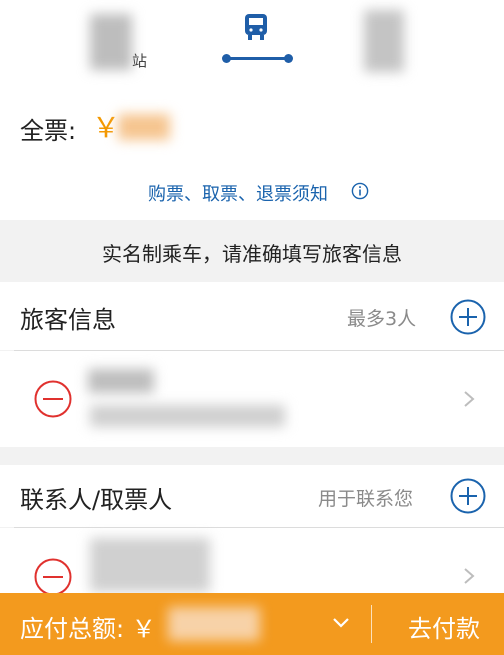  I want to click on add-passenger-button, so click(468, 317).